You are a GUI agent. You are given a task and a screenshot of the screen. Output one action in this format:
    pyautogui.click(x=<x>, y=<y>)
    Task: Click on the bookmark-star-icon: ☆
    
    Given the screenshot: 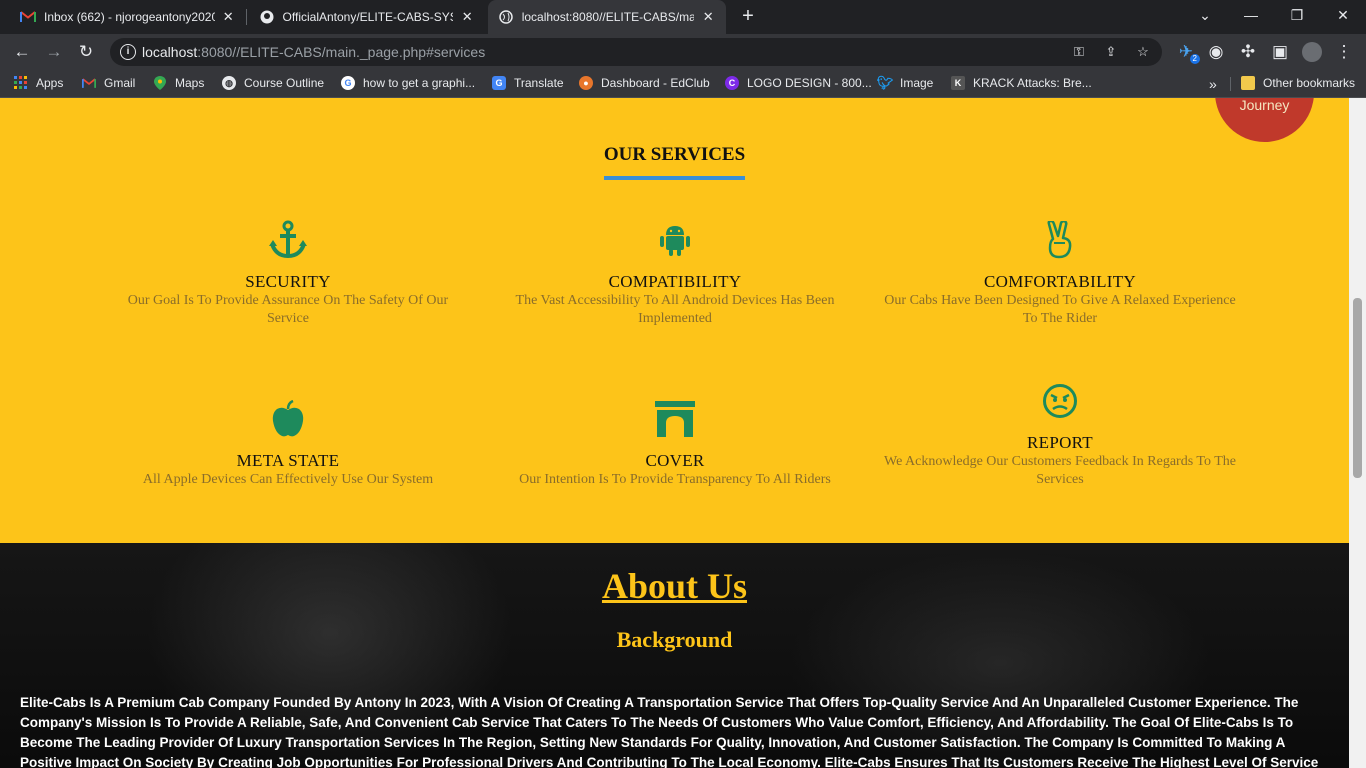 What is the action you would take?
    pyautogui.click(x=1143, y=52)
    